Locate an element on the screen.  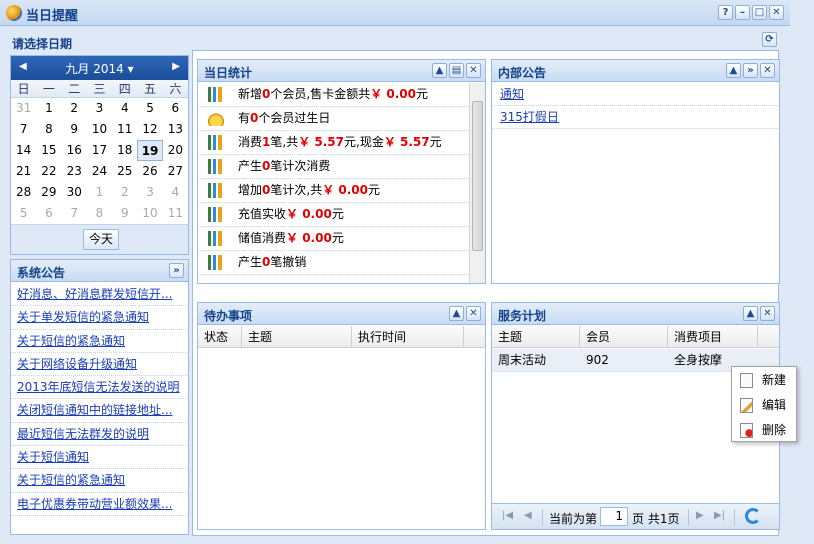
column-member: 会员 is located at coordinates (624, 337).